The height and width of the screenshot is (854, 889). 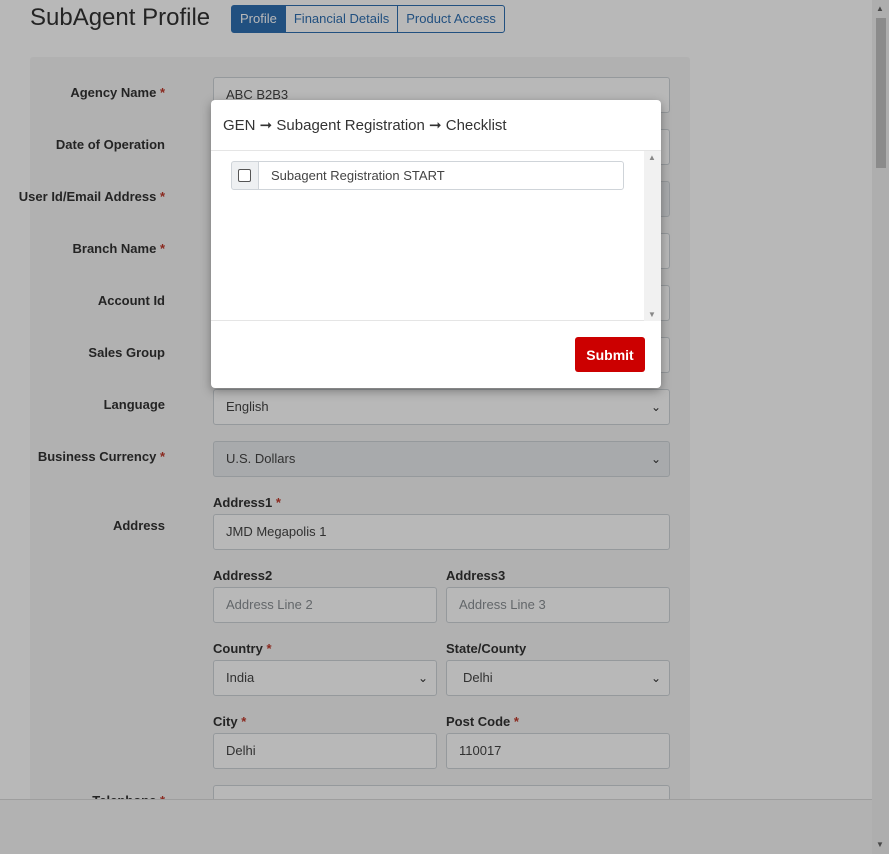 What do you see at coordinates (441, 175) in the screenshot?
I see `checklist-item-label: Subagent Registration START` at bounding box center [441, 175].